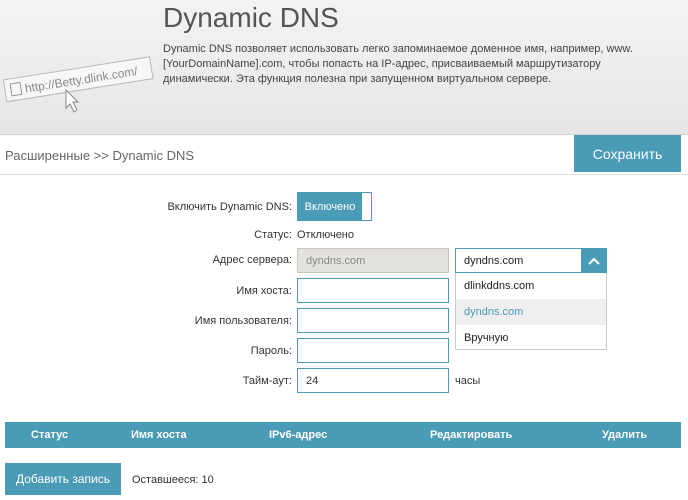 The image size is (688, 500). Describe the element at coordinates (264, 291) in the screenshot. I see `host-name-label: Имя хоста:` at that location.